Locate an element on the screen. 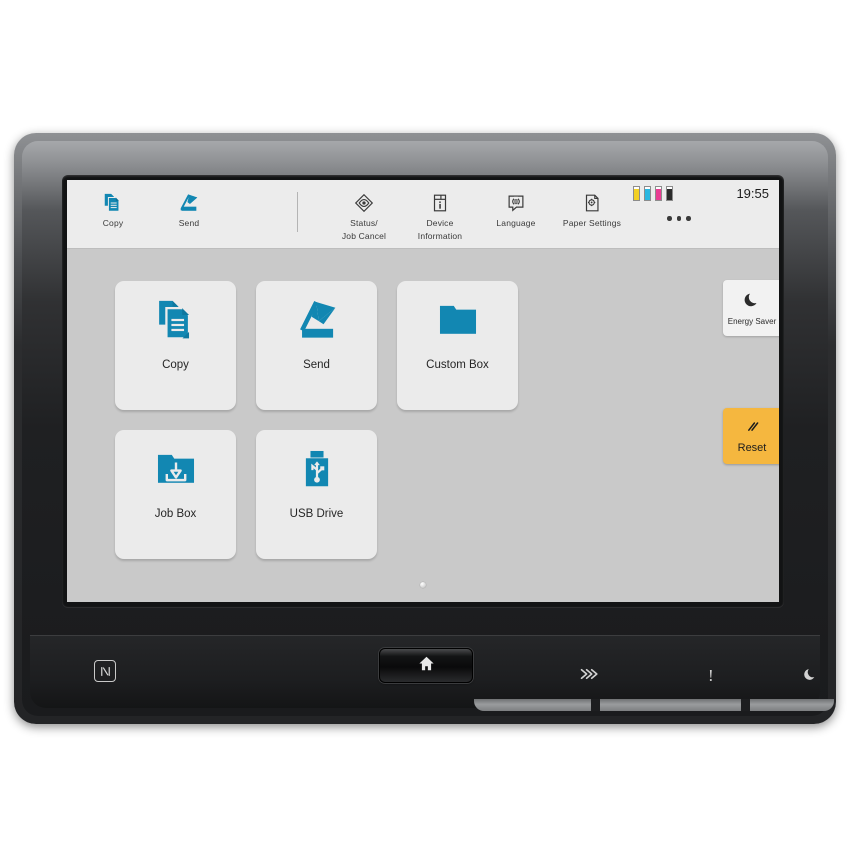 This screenshot has height=850, width=850. topbar-button-paper-settings: Paper Settings is located at coordinates (592, 209).